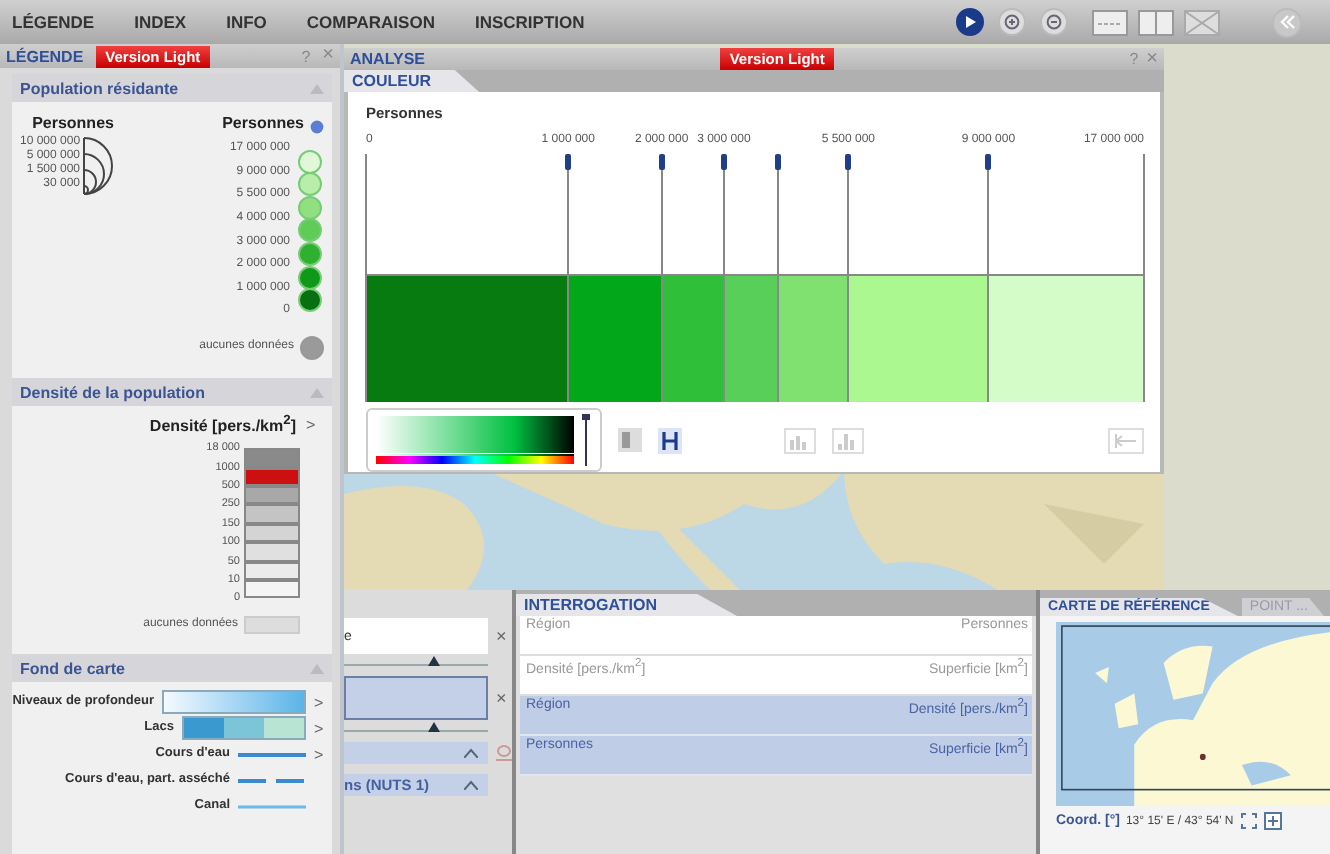 This screenshot has height=854, width=1330. I want to click on collapse-button, so click(1287, 22).